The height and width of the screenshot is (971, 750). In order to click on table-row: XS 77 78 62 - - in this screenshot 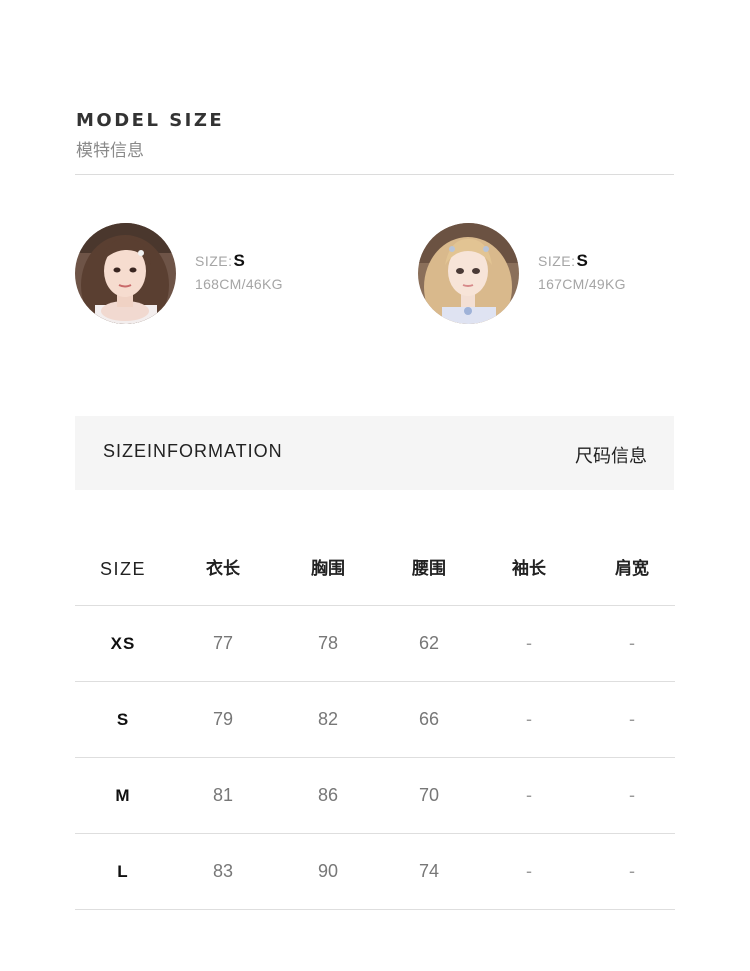, I will do `click(375, 644)`.